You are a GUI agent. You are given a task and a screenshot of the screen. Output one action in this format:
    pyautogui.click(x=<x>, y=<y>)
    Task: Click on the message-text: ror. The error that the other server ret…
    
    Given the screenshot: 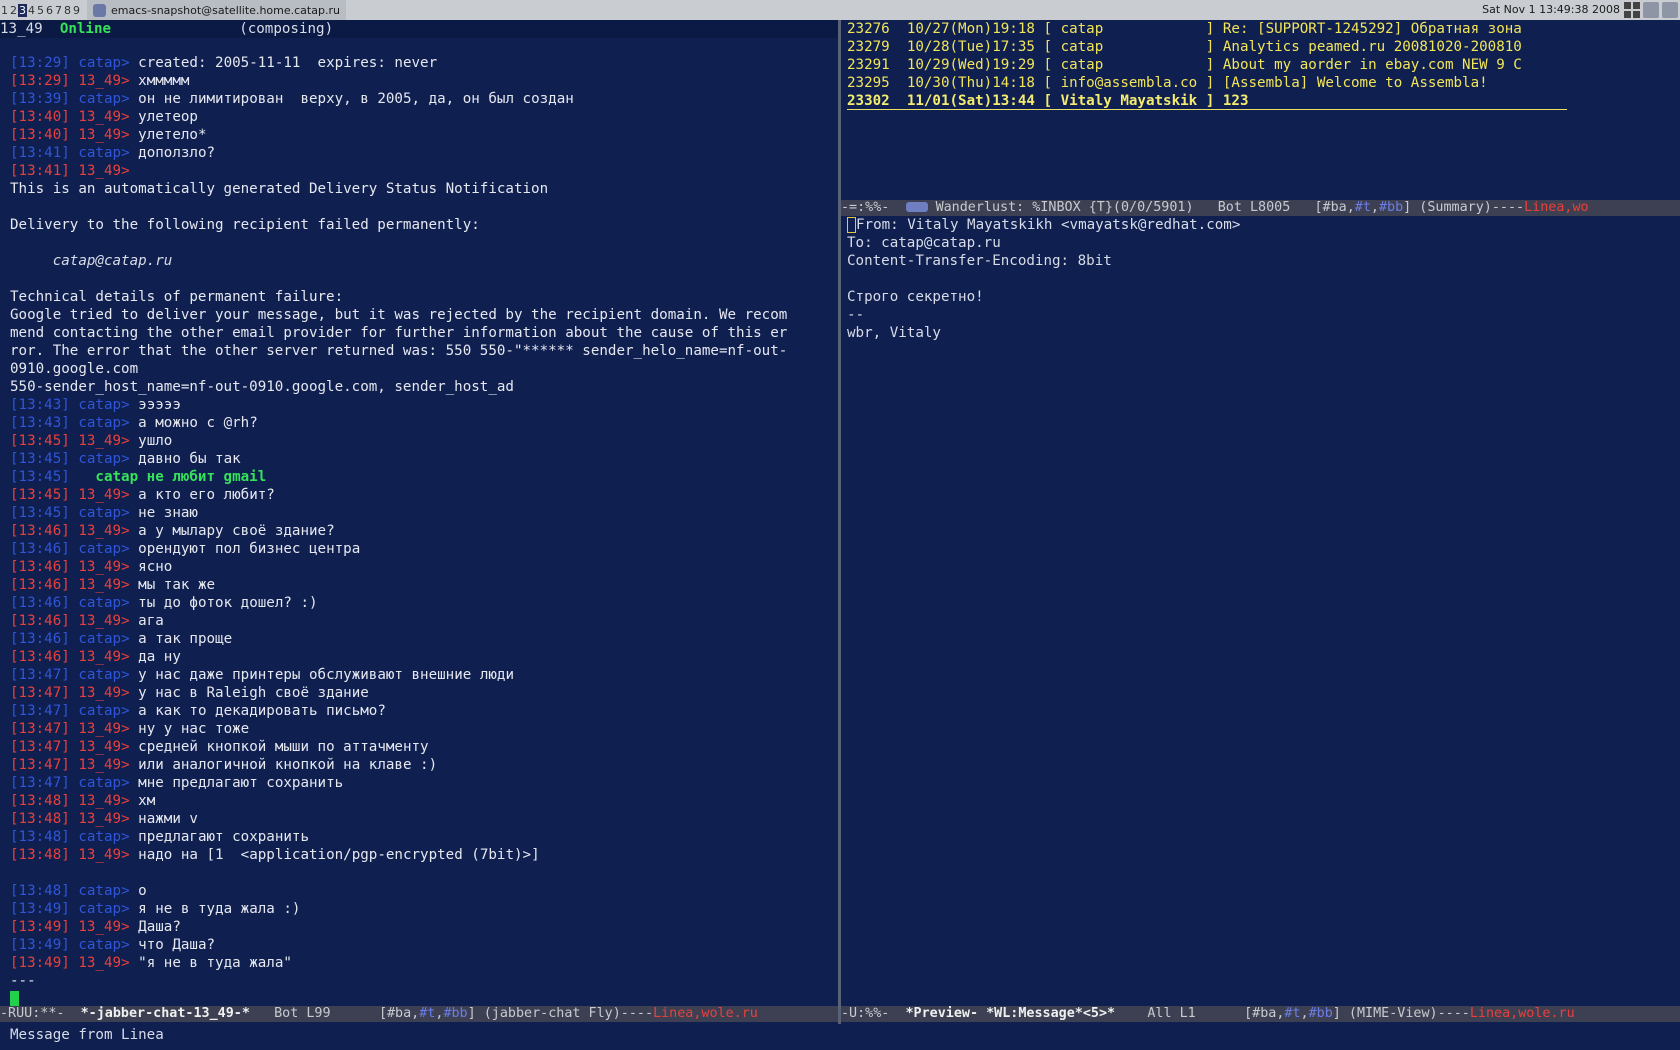 What is the action you would take?
    pyautogui.click(x=399, y=351)
    